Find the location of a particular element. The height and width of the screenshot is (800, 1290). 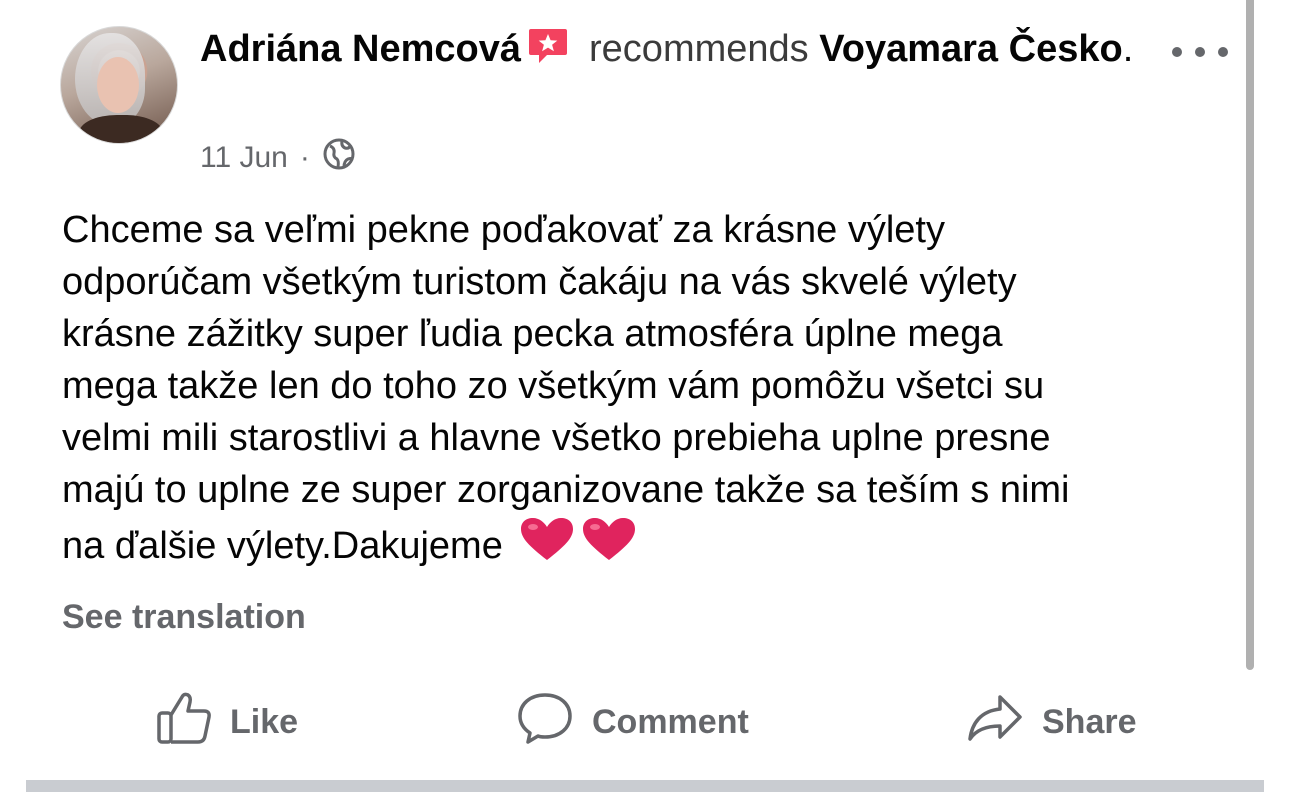

thumbs-up-icon is located at coordinates (193, 722).